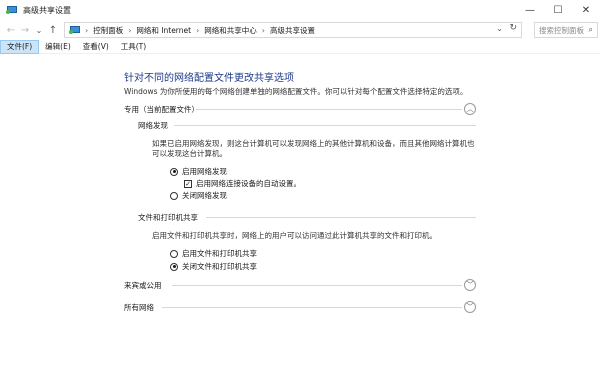 The height and width of the screenshot is (385, 600). I want to click on radio-network-discovery-off: 关闭网络发现, so click(198, 195).